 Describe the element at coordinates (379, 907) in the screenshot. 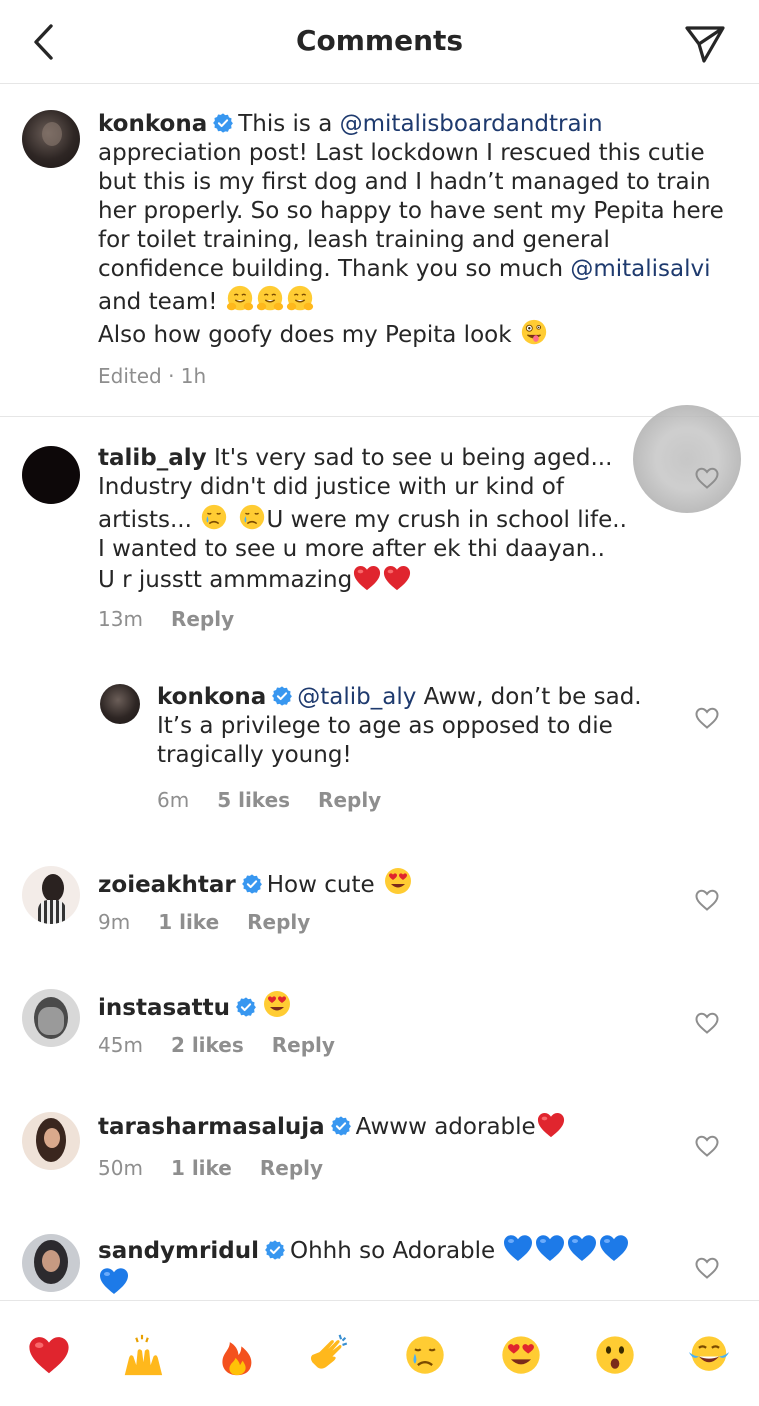

I see `comment-row: zoieakhtar How cute 9m 1 like Reply` at that location.